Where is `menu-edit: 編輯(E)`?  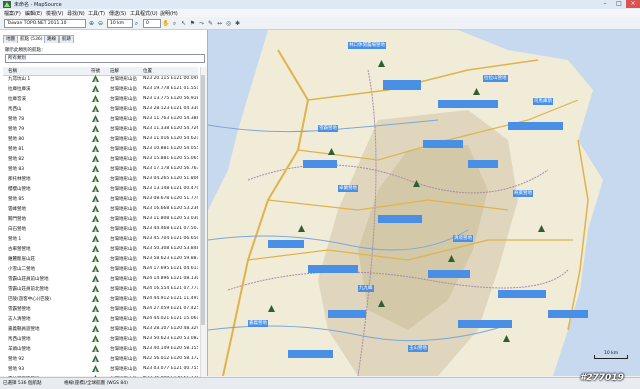 menu-edit: 編輯(E) is located at coordinates (33, 13).